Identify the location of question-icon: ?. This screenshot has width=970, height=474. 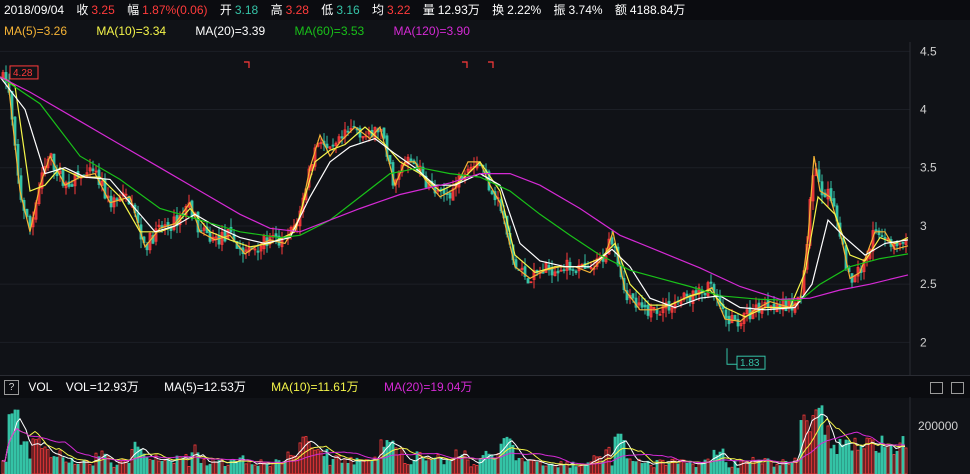
(11, 388).